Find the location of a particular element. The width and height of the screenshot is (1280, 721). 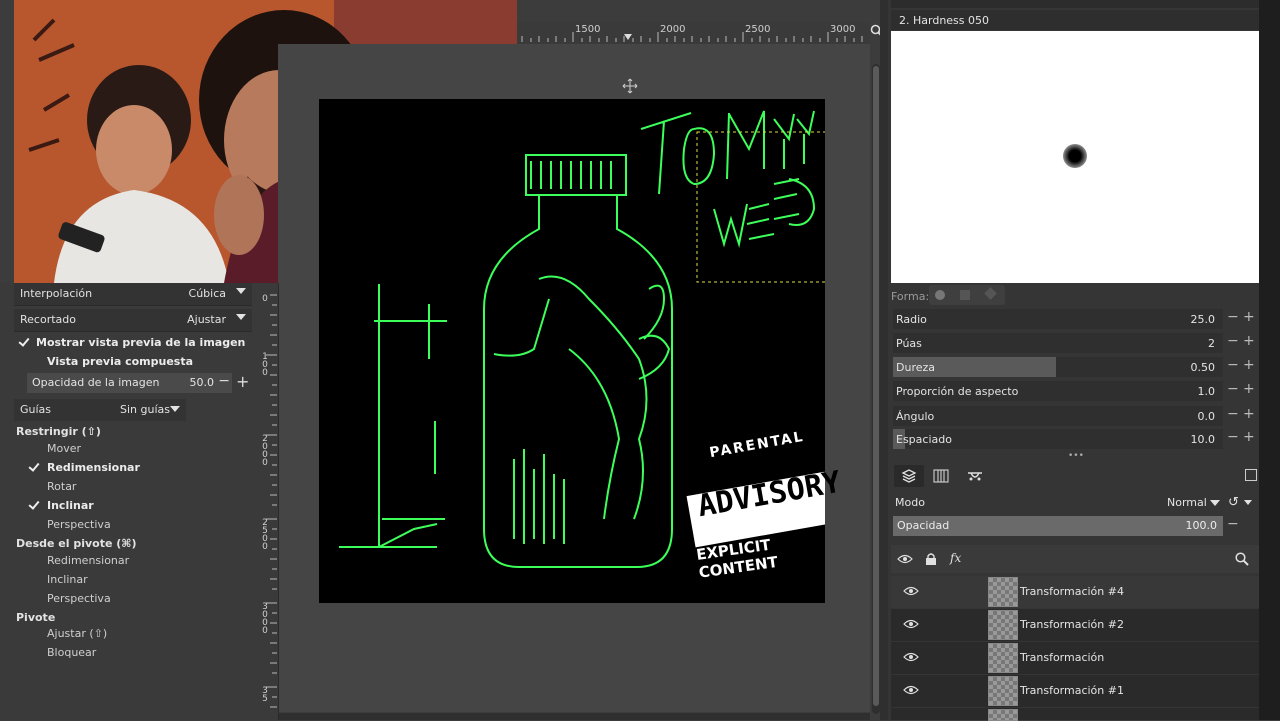

brush-title-bar: 2. Hardness 050 is located at coordinates (1075, 20).